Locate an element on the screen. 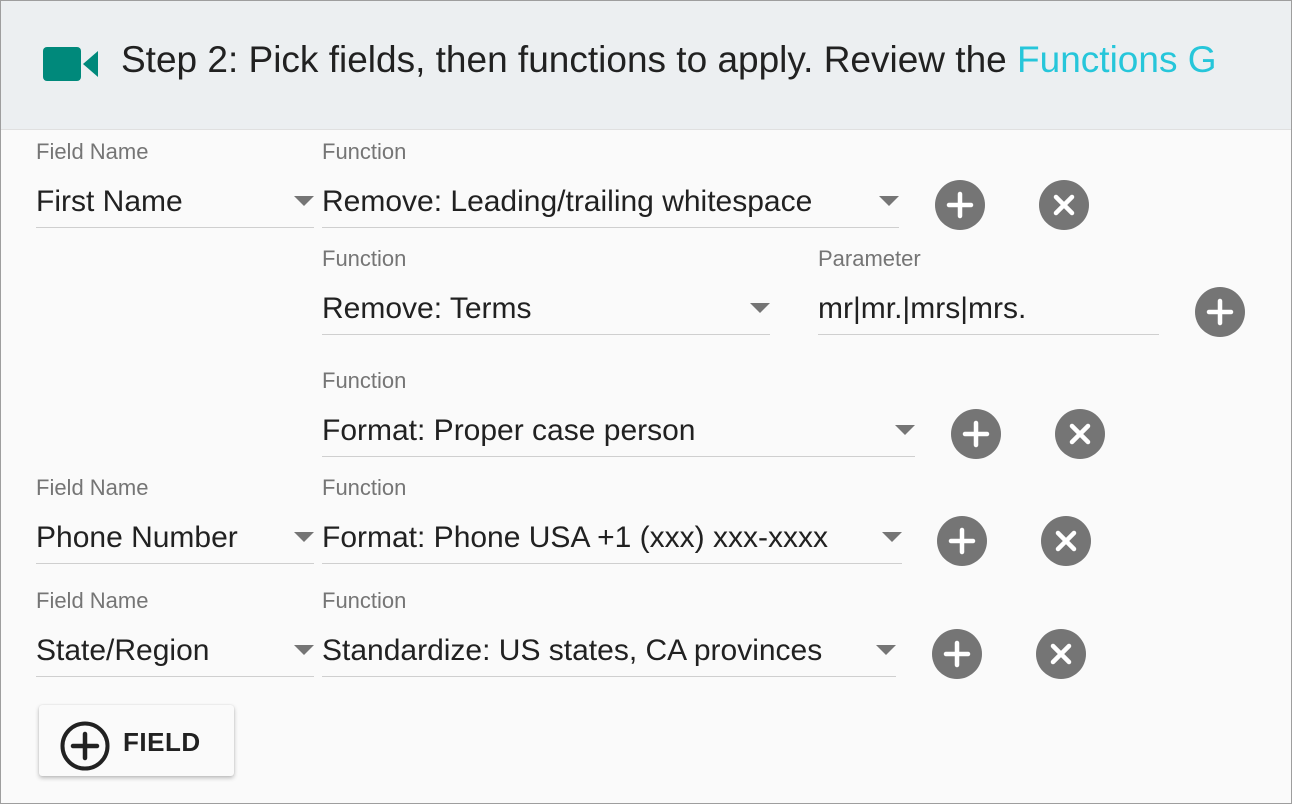  field-select-first-name: First Name is located at coordinates (175, 204).